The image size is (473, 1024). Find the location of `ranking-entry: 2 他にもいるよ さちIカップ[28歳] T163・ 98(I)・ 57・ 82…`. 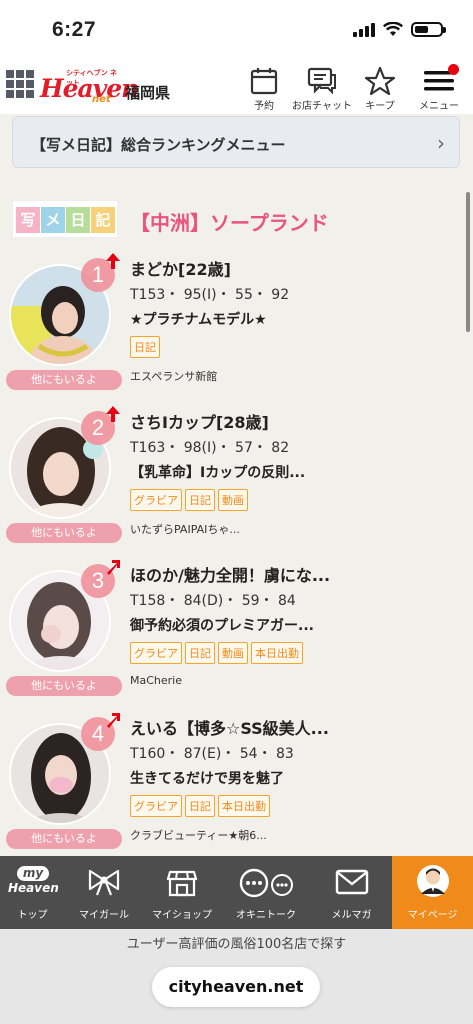

ranking-entry: 2 他にもいるよ さちIカップ[28歳] T163・ 98(I)・ 57・ 82… is located at coordinates (236, 481).